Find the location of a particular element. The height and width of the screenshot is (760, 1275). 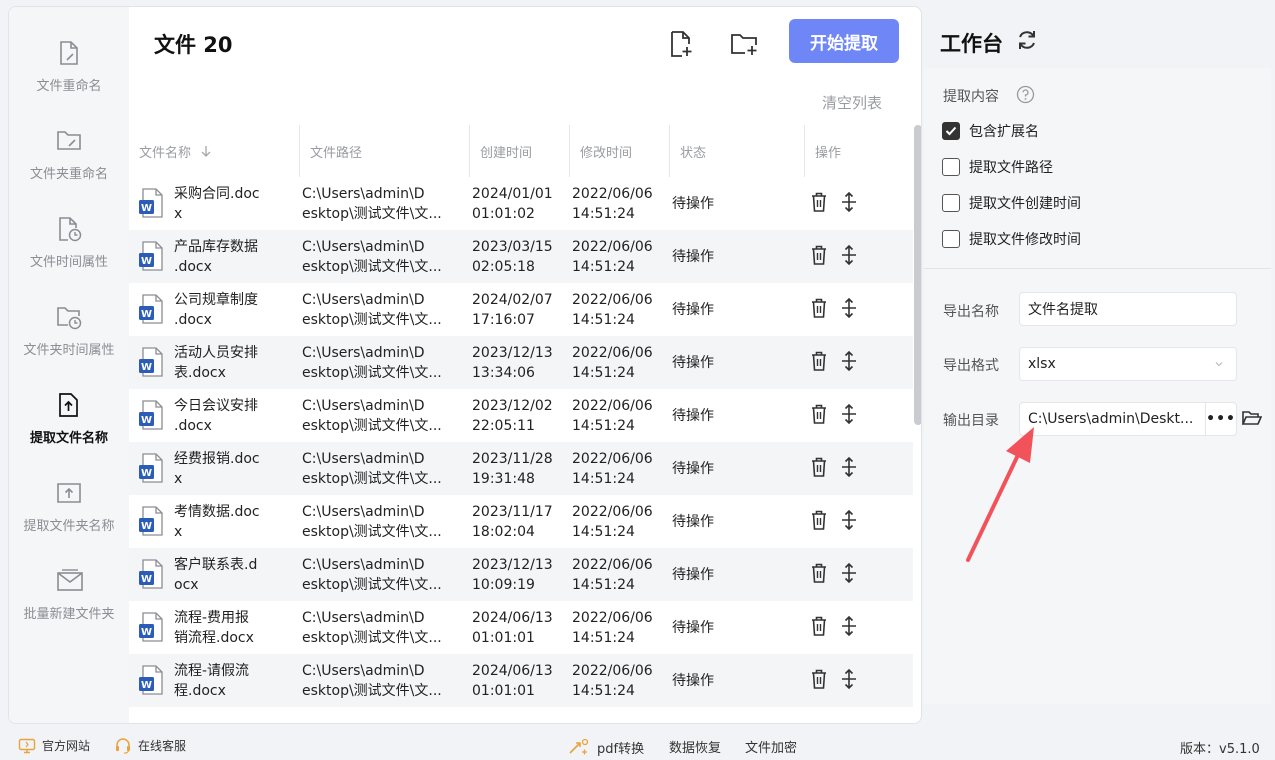

sidebar-item-folder-clock: 文件夹时间属性 is located at coordinates (69, 343).